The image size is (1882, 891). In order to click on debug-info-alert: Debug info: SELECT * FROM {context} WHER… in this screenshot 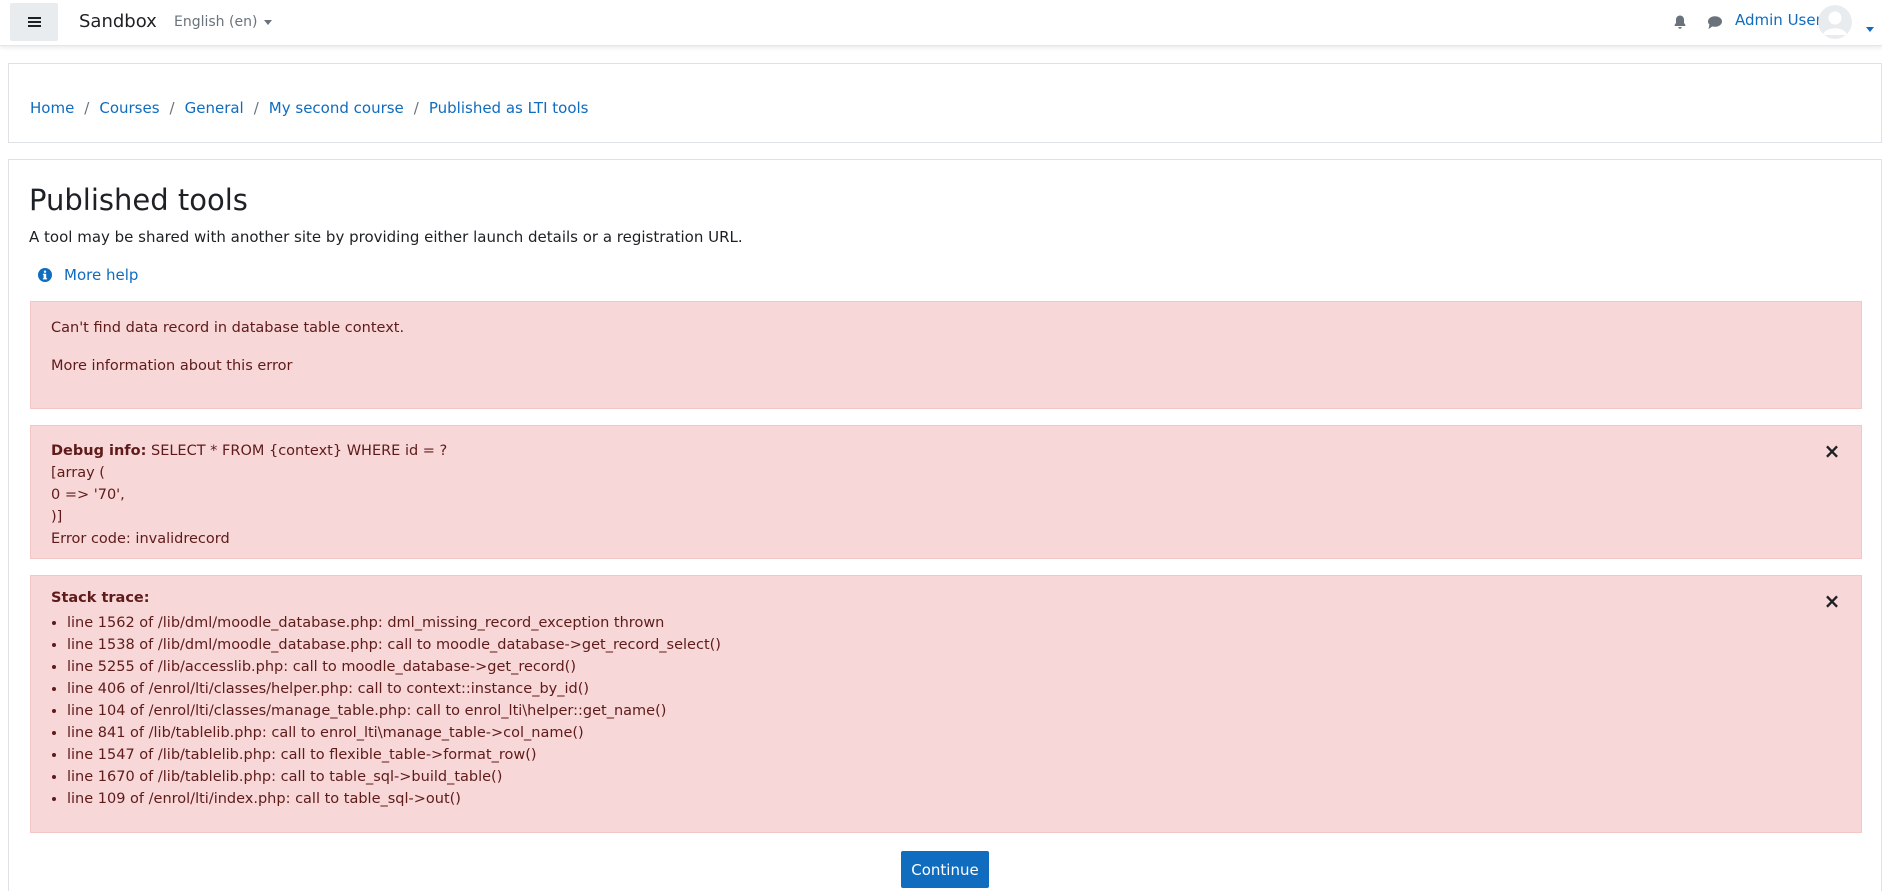, I will do `click(946, 492)`.